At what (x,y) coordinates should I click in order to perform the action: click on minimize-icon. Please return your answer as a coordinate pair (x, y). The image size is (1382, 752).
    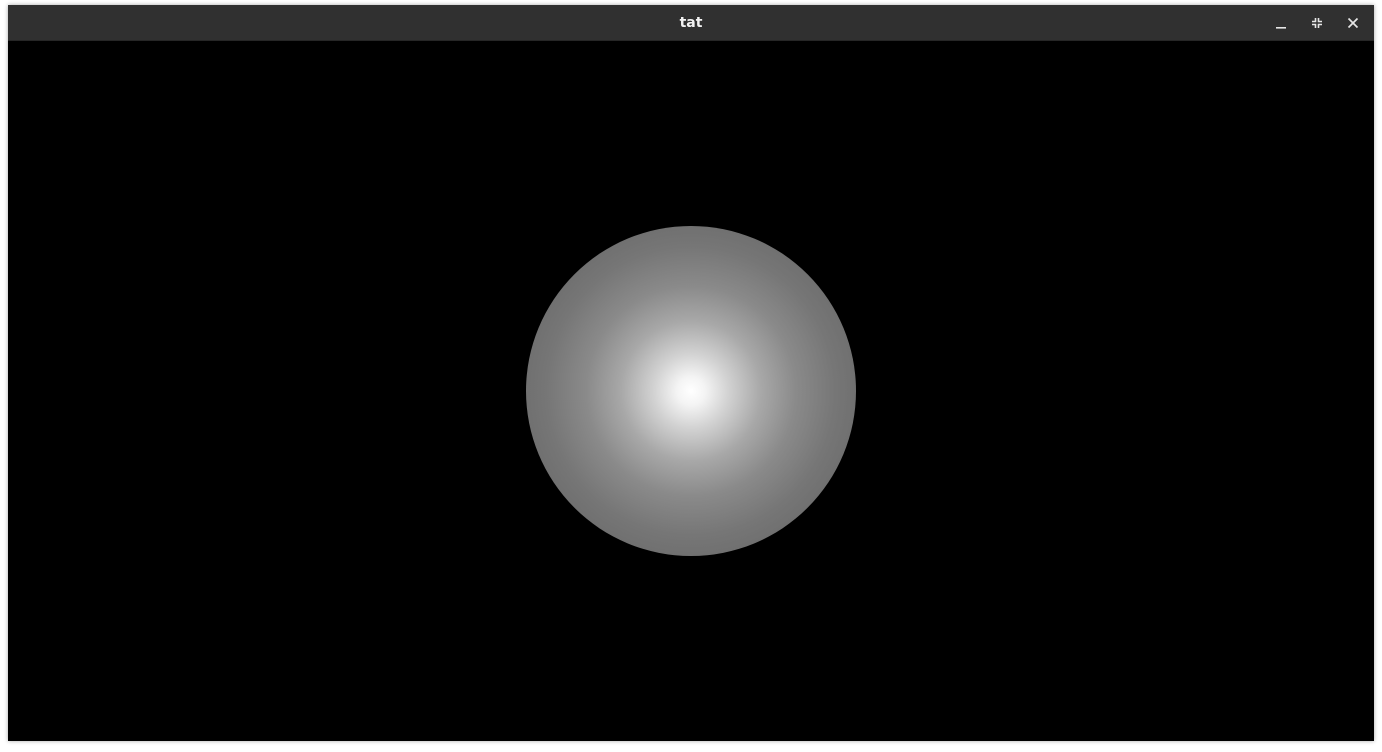
    Looking at the image, I should click on (1281, 23).